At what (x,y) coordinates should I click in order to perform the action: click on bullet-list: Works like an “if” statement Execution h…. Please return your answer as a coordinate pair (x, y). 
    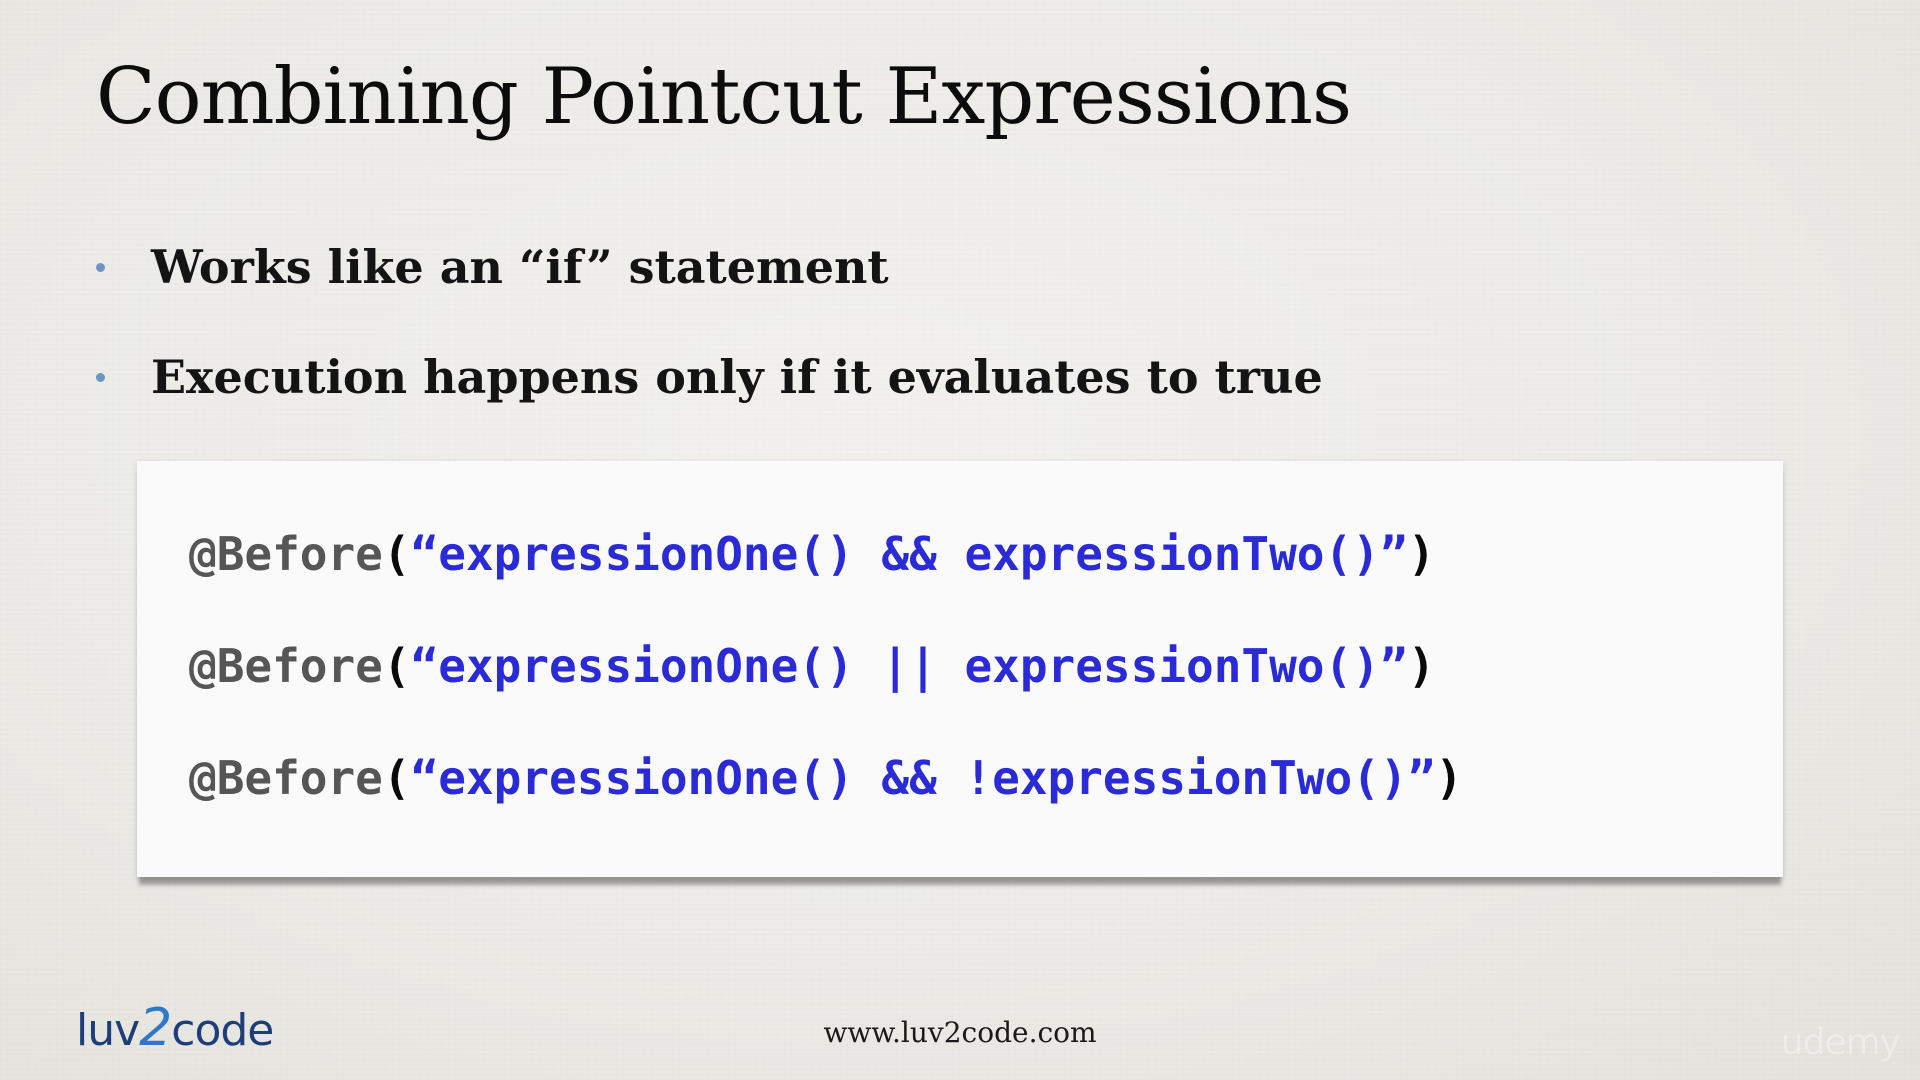
    Looking at the image, I should click on (709, 322).